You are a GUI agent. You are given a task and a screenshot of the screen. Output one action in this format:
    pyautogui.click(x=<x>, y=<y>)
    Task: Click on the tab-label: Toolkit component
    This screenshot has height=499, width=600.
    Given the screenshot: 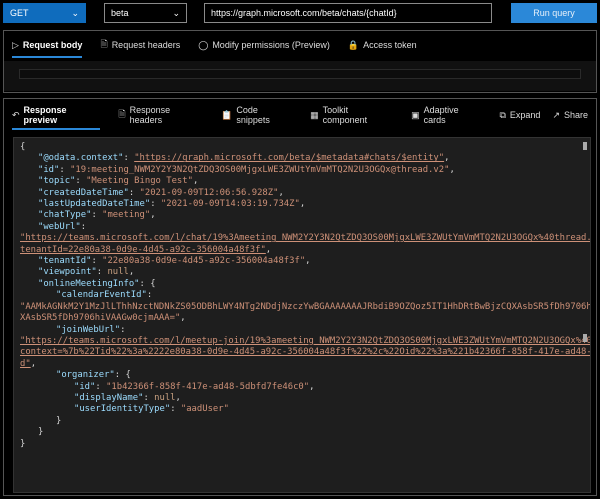 What is the action you would take?
    pyautogui.click(x=345, y=115)
    